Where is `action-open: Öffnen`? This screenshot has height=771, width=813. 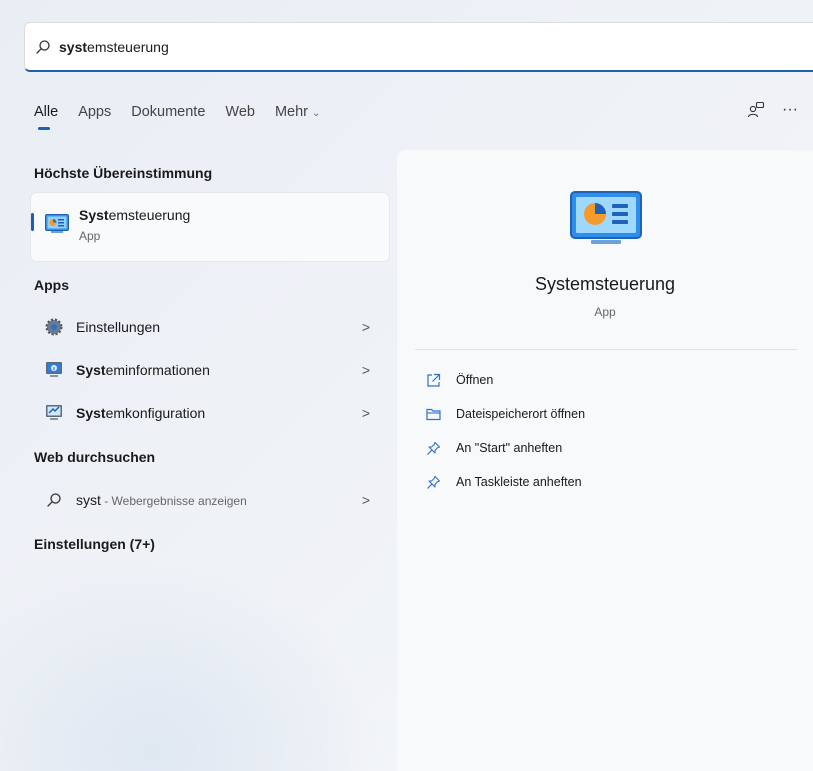
action-open: Öffnen is located at coordinates (459, 380).